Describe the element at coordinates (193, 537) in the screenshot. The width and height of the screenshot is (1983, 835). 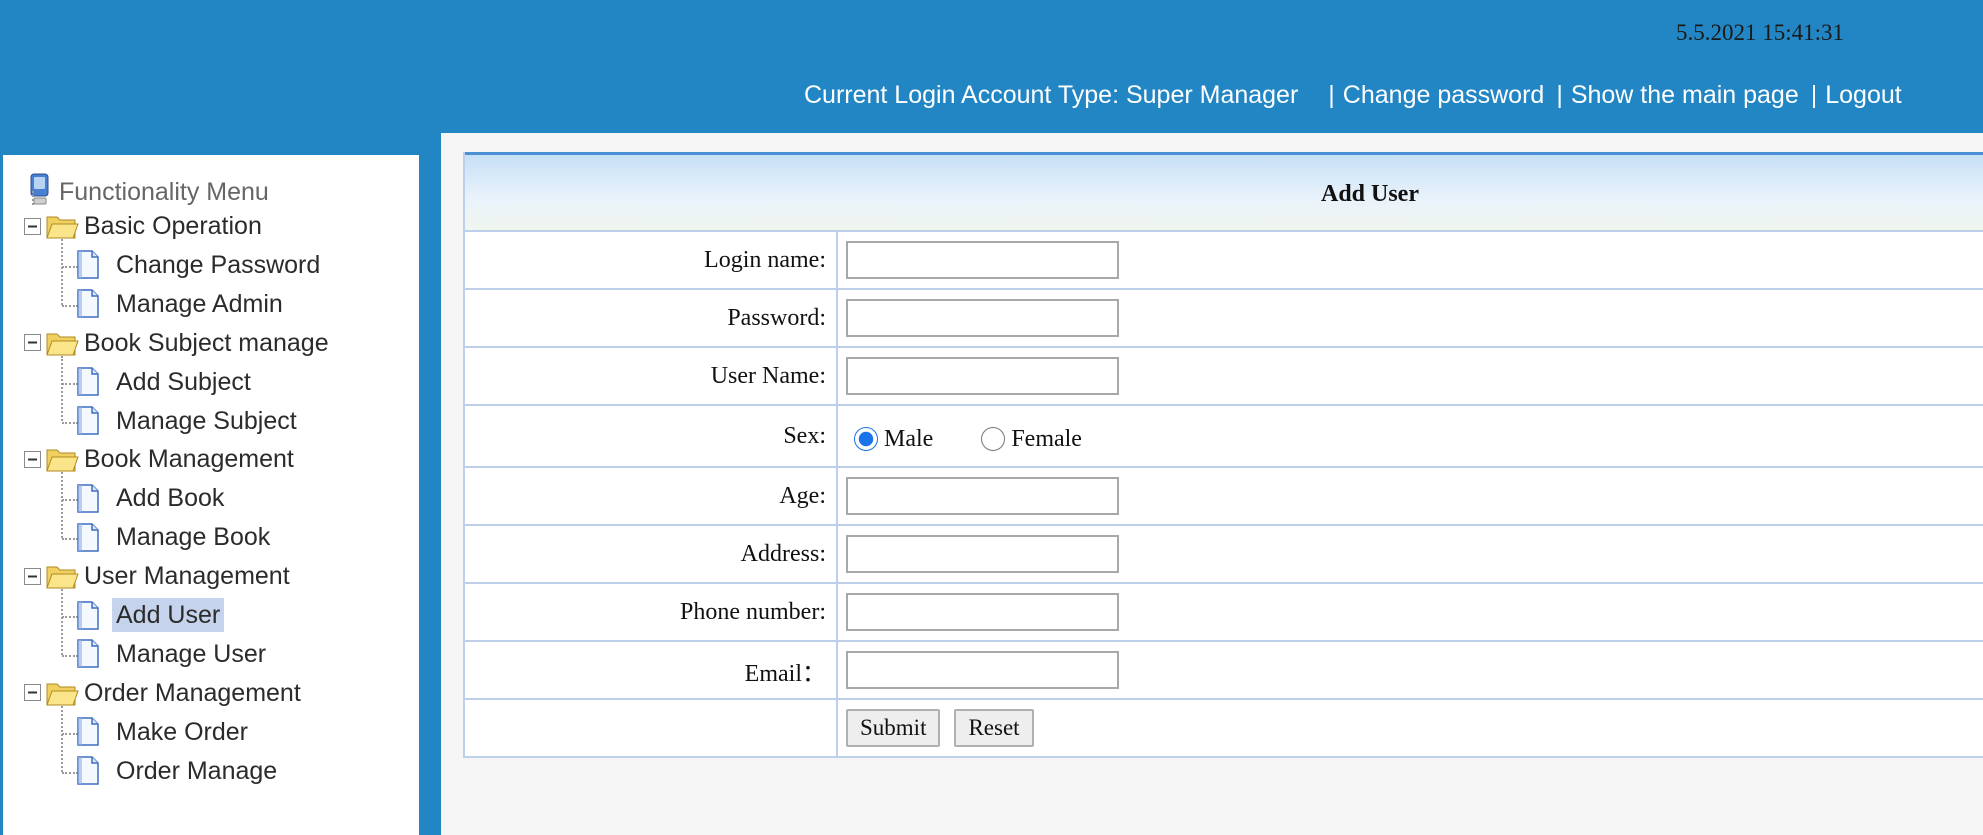
I see `menu-item-label: Manage Book` at that location.